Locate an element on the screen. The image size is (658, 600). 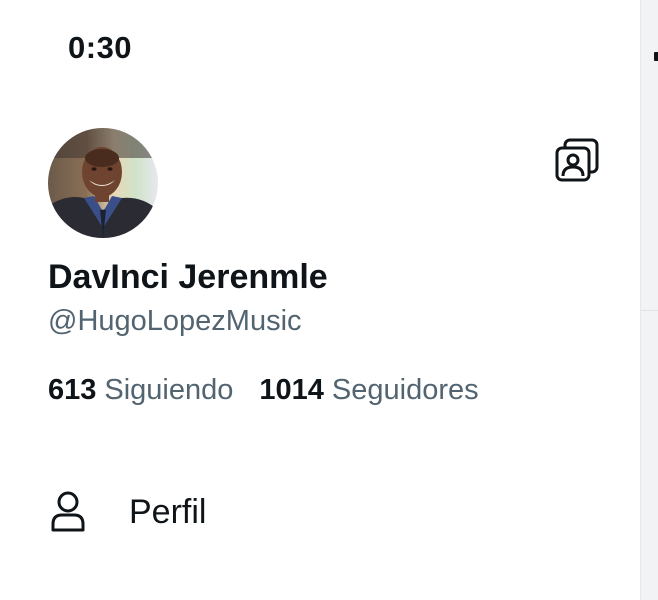
avatar-image is located at coordinates (103, 183).